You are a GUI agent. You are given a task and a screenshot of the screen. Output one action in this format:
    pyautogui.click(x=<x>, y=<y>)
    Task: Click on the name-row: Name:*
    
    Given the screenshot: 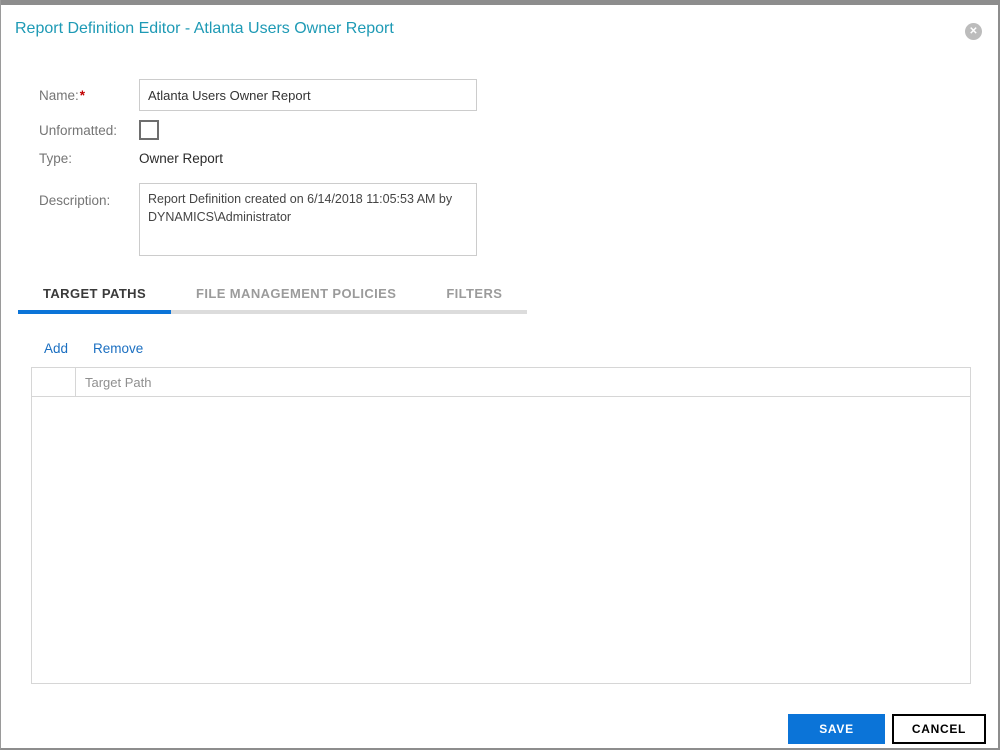 What is the action you would take?
    pyautogui.click(x=518, y=95)
    